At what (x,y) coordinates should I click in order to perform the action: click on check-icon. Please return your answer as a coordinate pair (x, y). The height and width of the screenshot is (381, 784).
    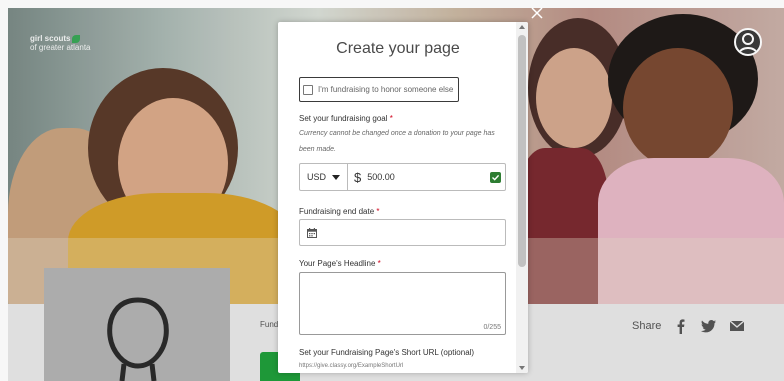
    Looking at the image, I should click on (495, 177).